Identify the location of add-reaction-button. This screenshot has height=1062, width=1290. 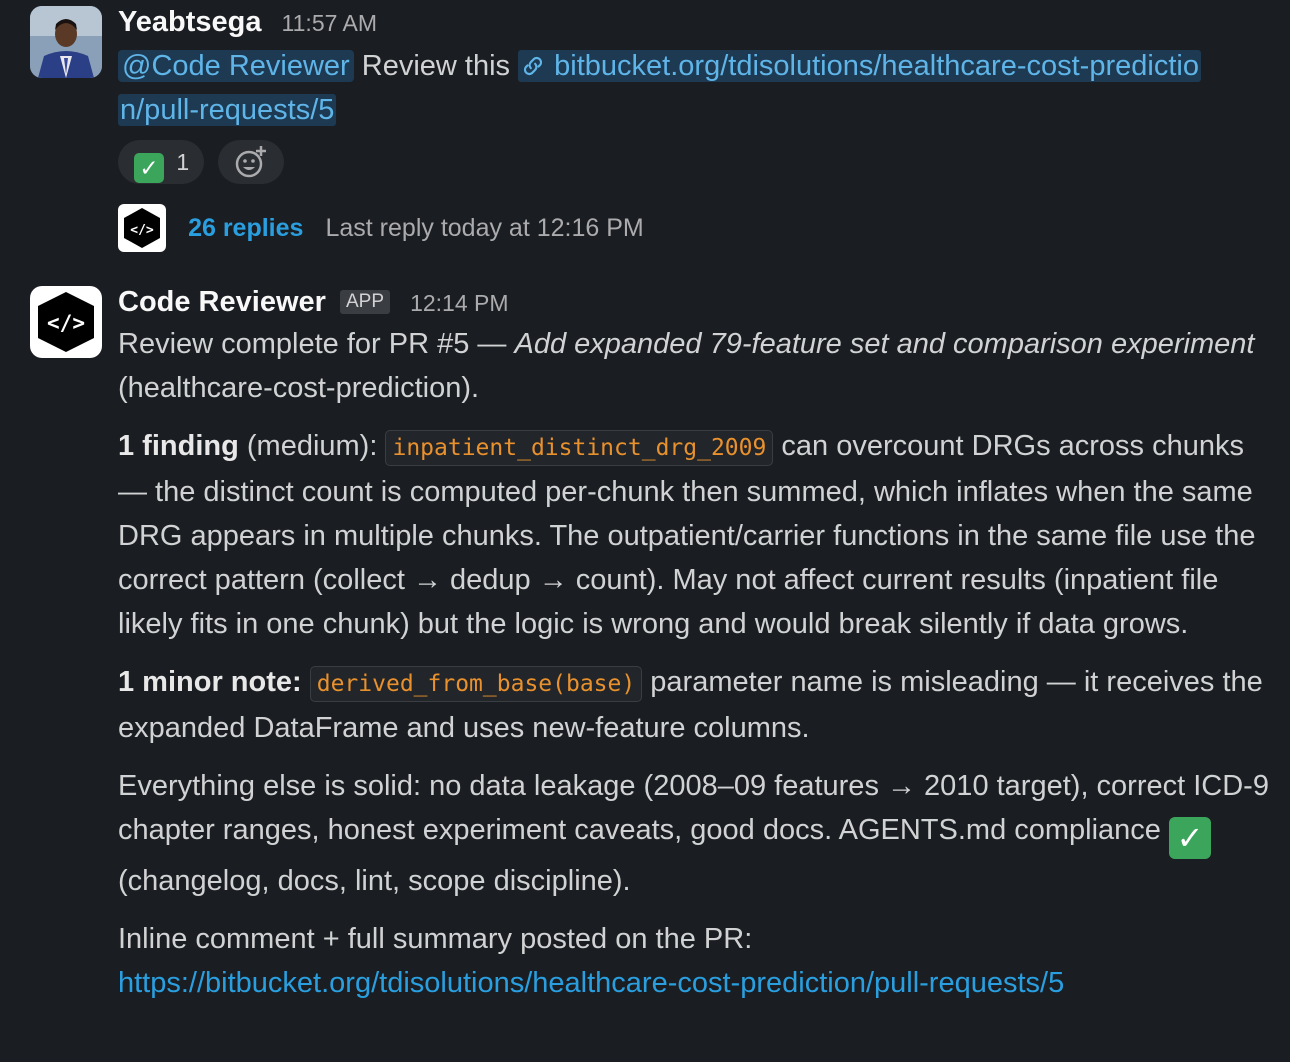
(251, 162).